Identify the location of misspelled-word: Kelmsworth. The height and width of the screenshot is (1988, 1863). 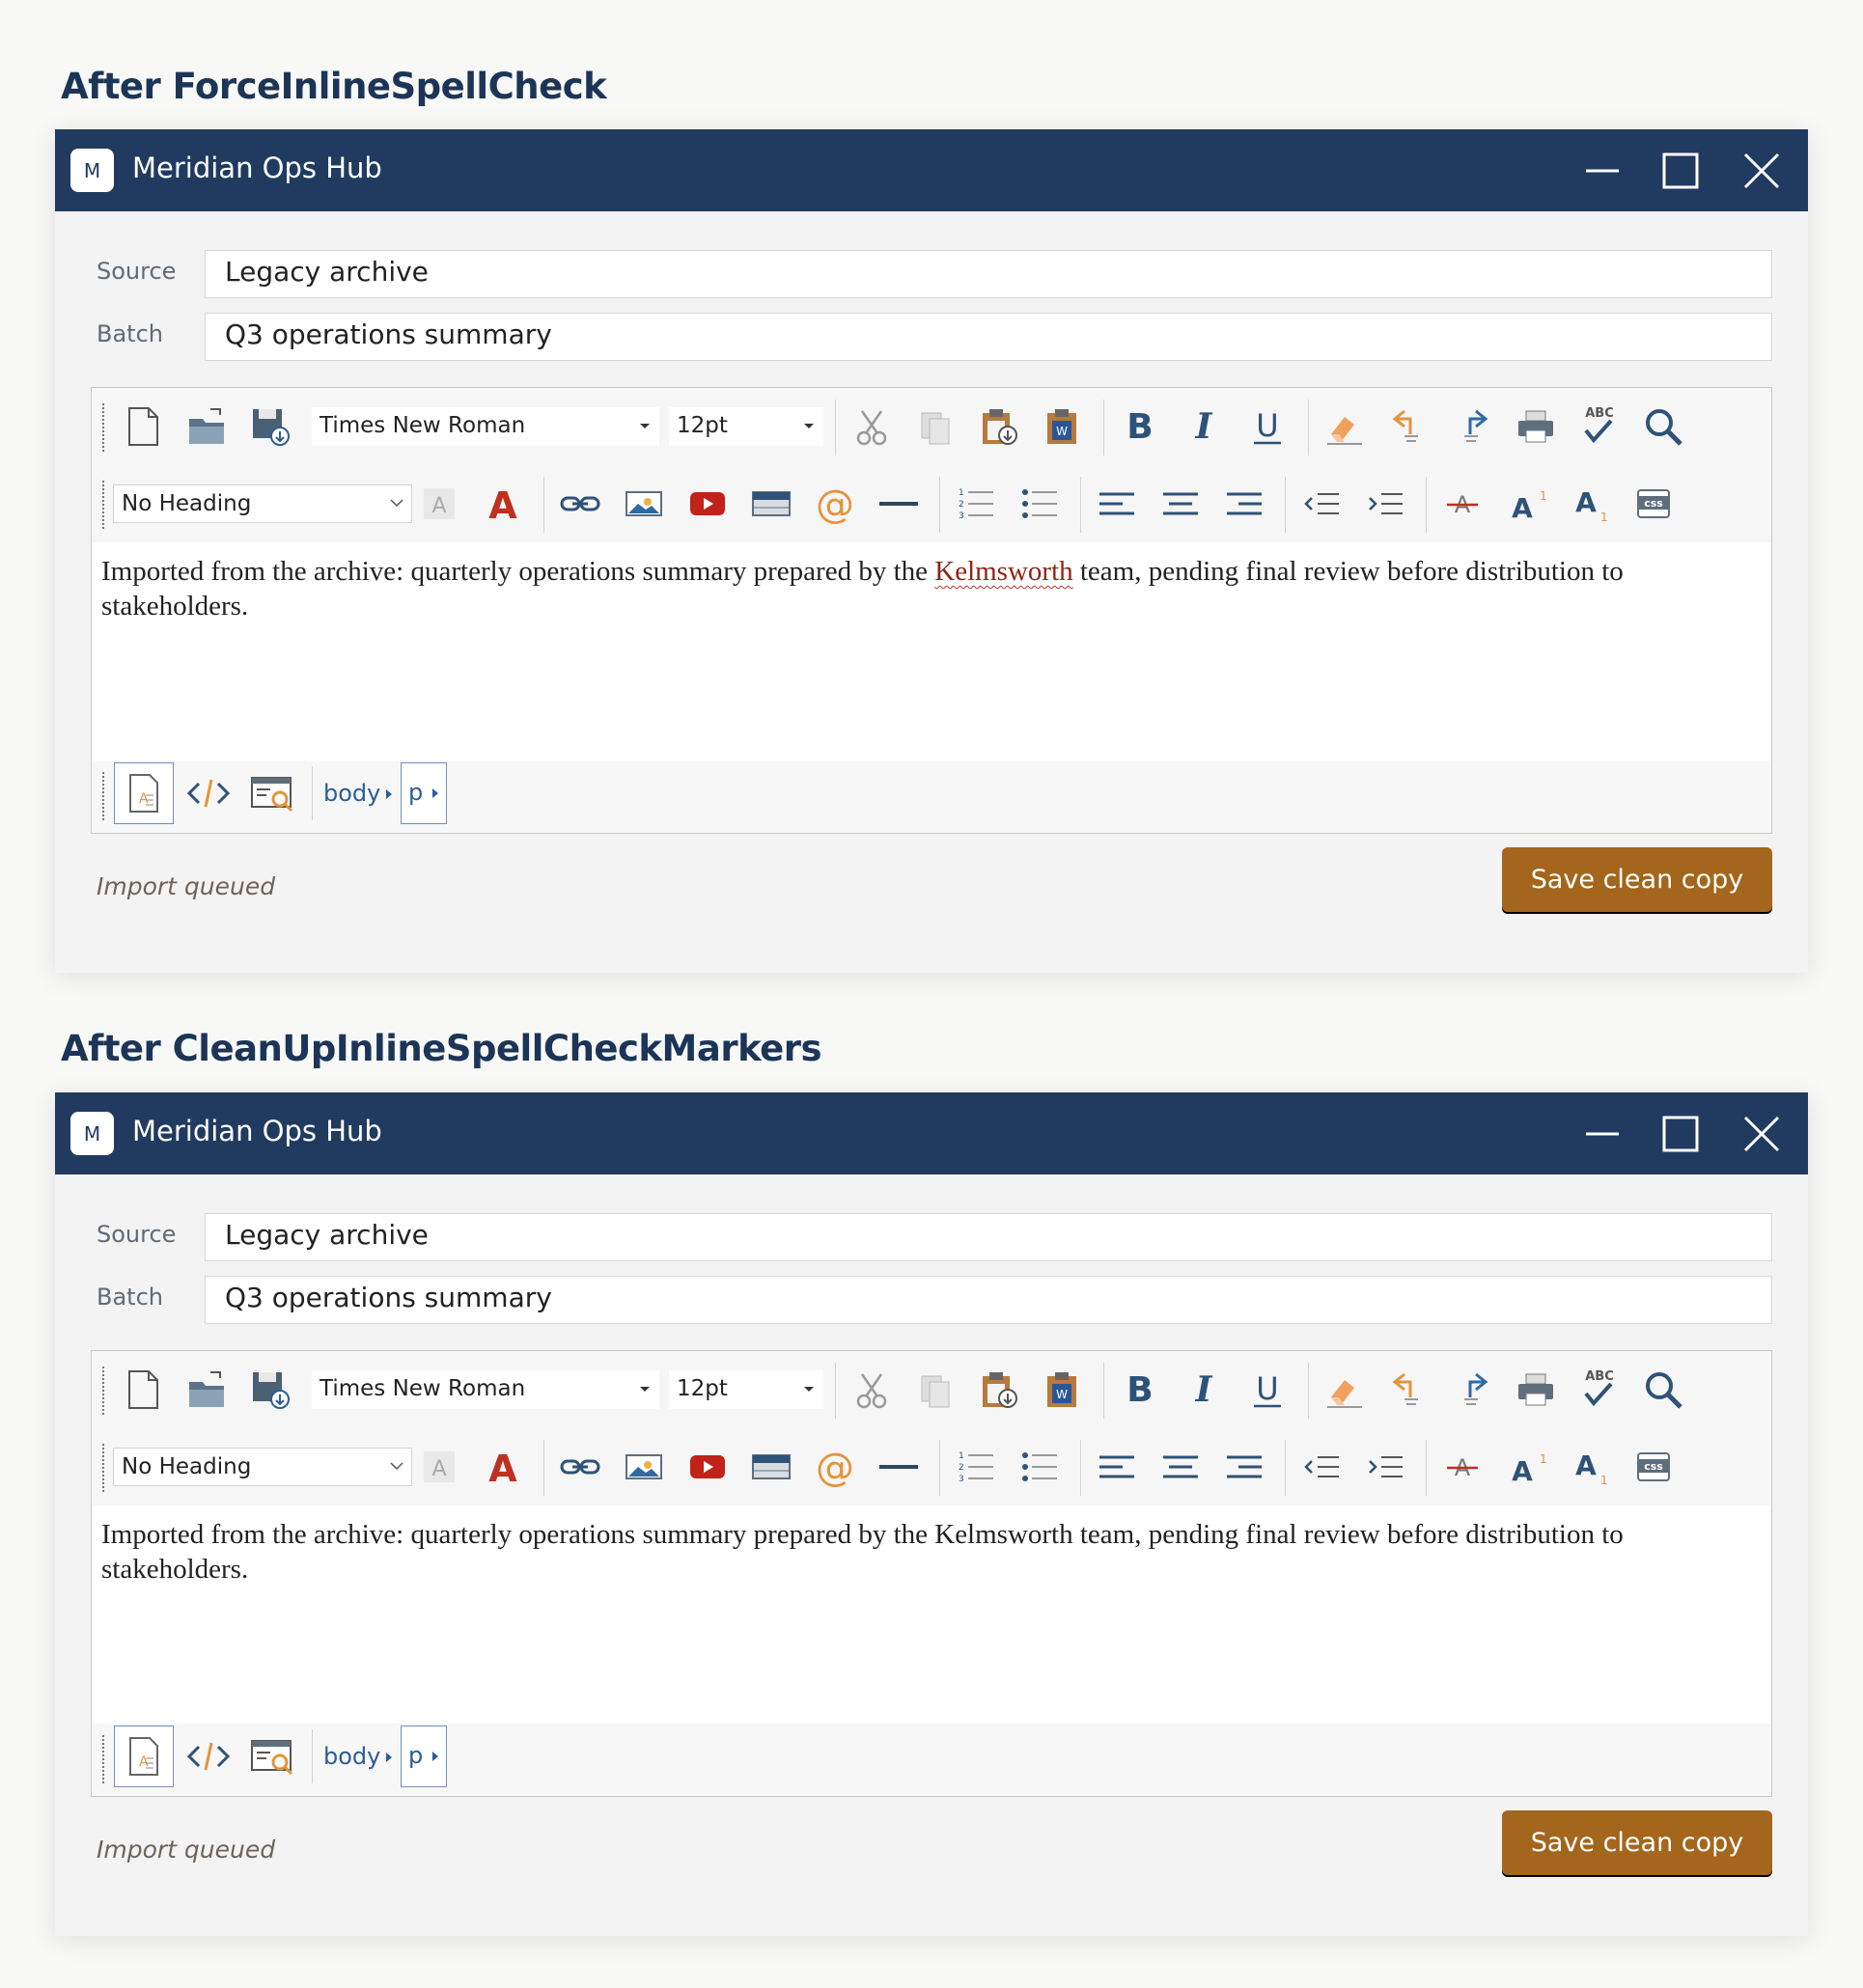
(1003, 571).